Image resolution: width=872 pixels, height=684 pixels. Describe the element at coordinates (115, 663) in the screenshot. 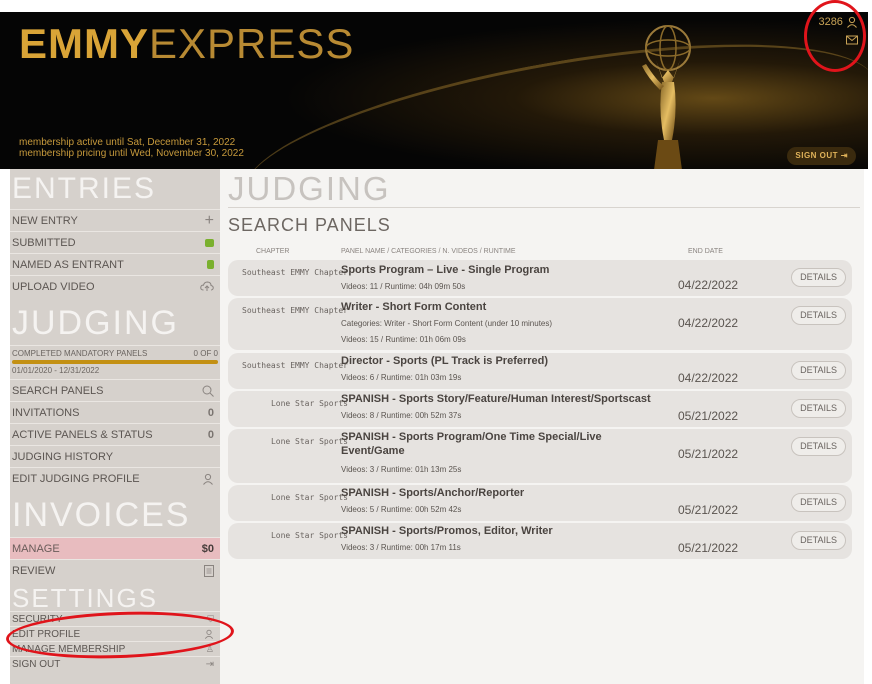

I see `sidebar-item-sign-out: SIGN OUT ⇥` at that location.